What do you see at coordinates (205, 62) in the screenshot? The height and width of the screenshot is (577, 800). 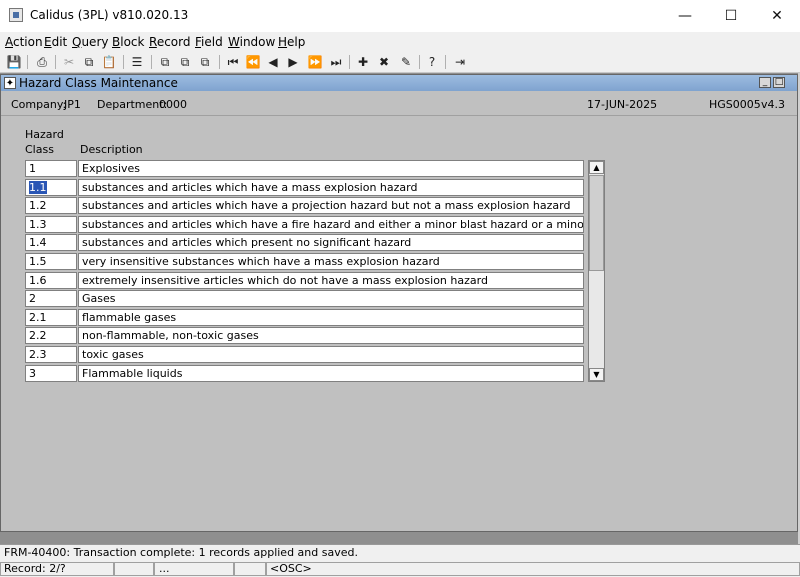 I see `cancel-query-icon: ⧉` at bounding box center [205, 62].